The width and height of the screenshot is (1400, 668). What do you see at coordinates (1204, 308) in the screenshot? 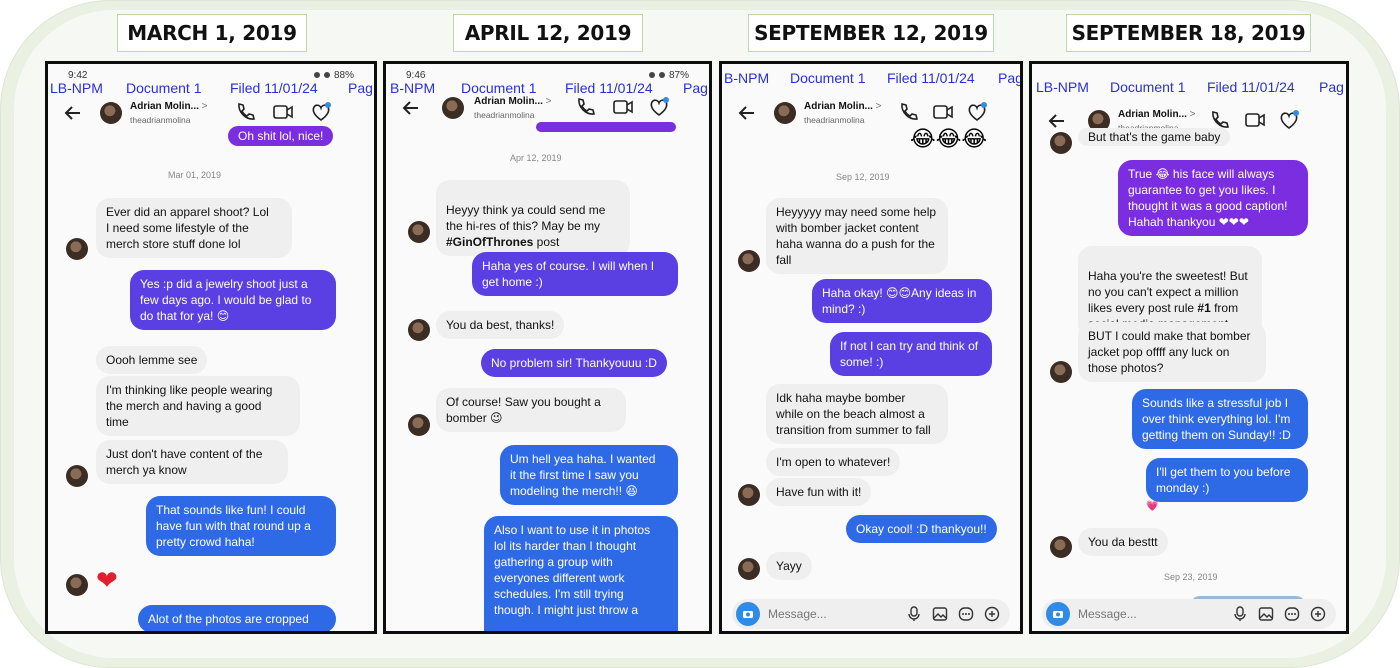
I see `message-bold-text: #1` at bounding box center [1204, 308].